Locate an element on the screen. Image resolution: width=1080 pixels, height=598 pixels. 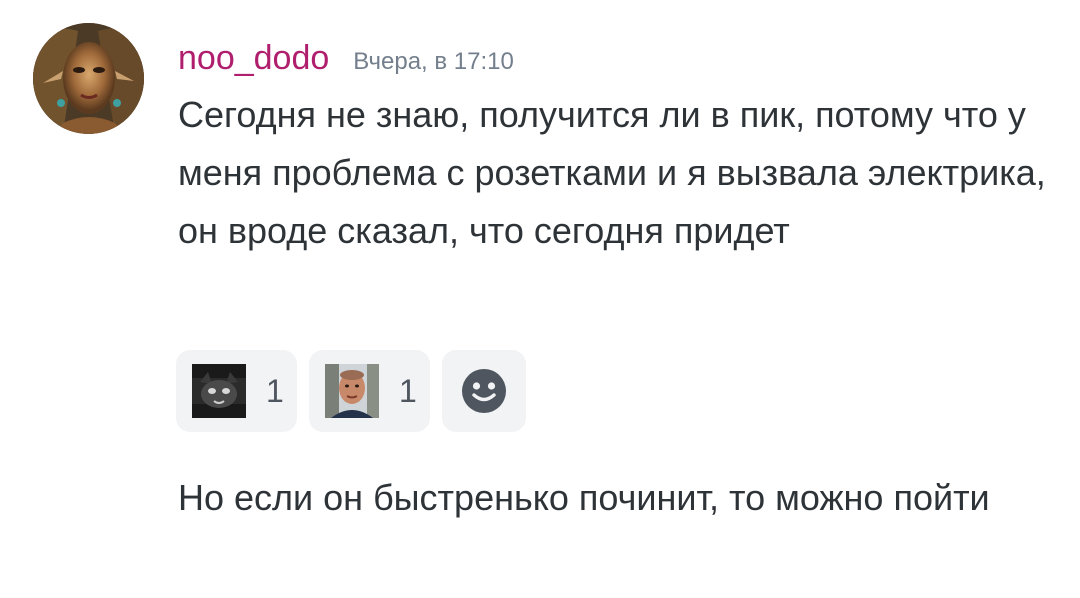
man-face-emoji is located at coordinates (352, 391).